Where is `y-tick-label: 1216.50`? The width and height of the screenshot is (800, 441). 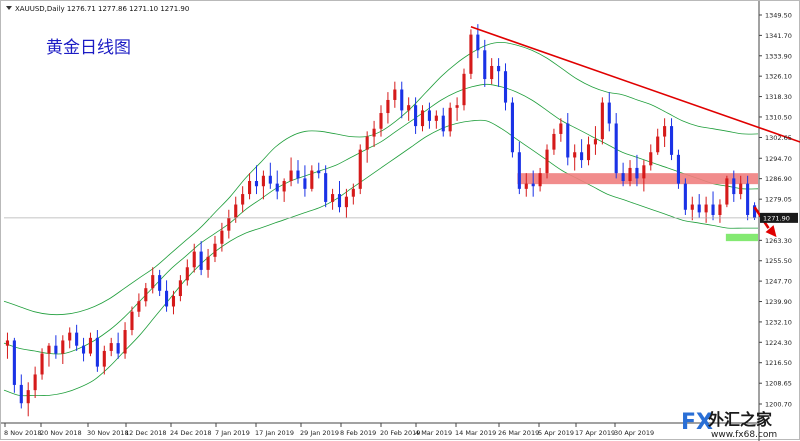 y-tick-label: 1216.50 is located at coordinates (778, 363).